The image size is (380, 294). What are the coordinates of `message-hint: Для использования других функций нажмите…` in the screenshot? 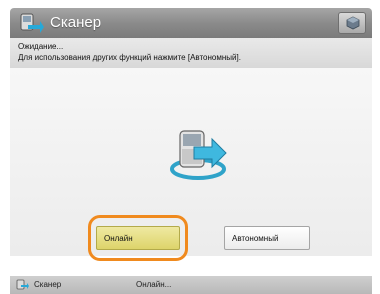 It's located at (129, 57).